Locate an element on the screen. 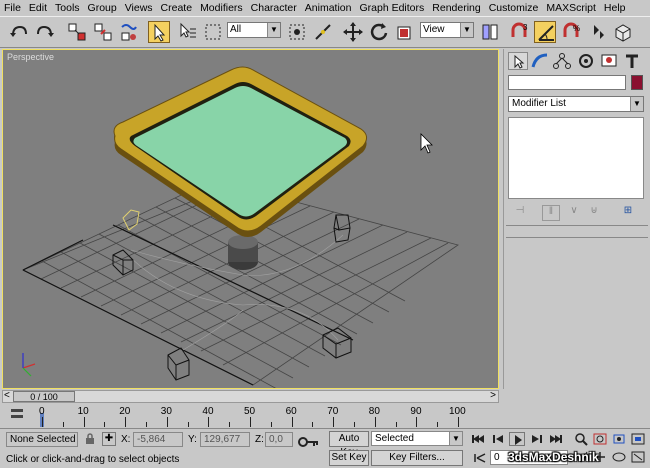 The image size is (650, 468). select-and-move-icon is located at coordinates (353, 32).